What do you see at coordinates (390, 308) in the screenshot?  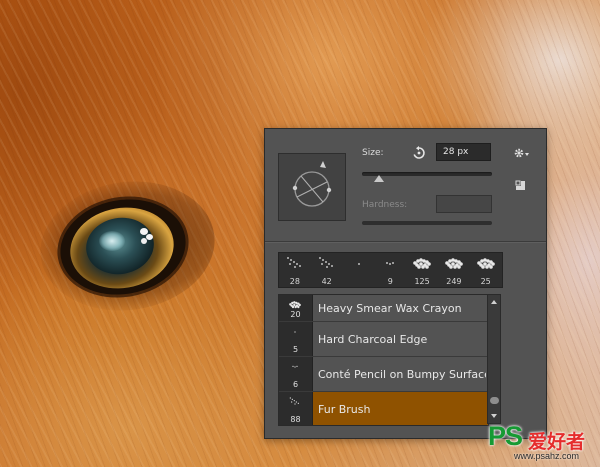 I see `brush-preset-name: Heavy Smear Wax Crayon` at bounding box center [390, 308].